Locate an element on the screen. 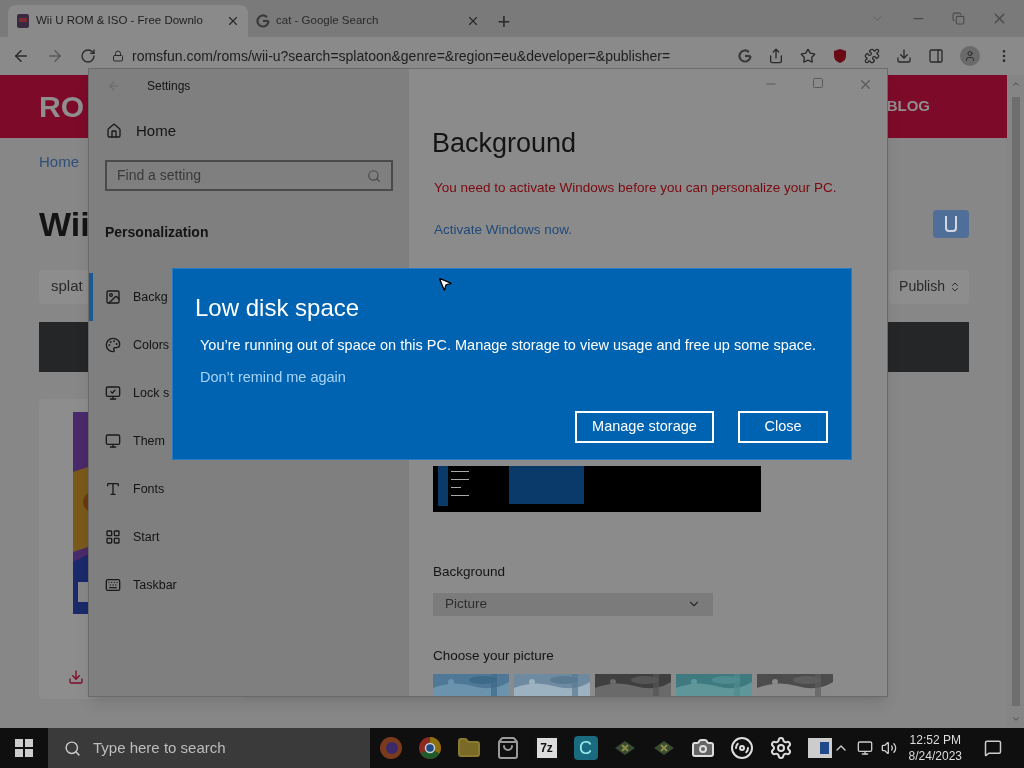 The height and width of the screenshot is (768, 1024). nav-label: Lock s is located at coordinates (151, 393).